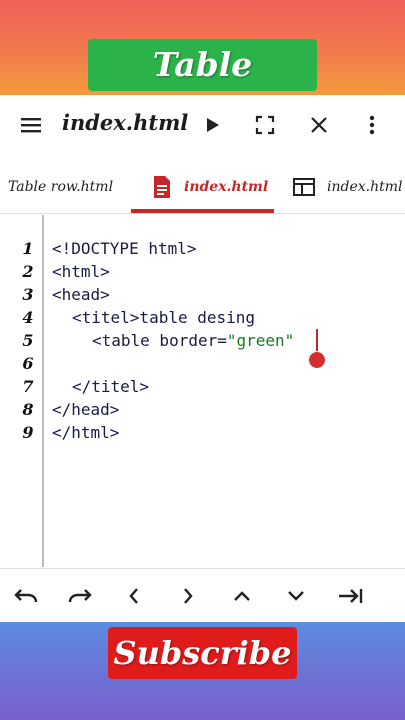 The height and width of the screenshot is (720, 405). What do you see at coordinates (202, 87) in the screenshot?
I see `video-title-badge: Table Dising` at bounding box center [202, 87].